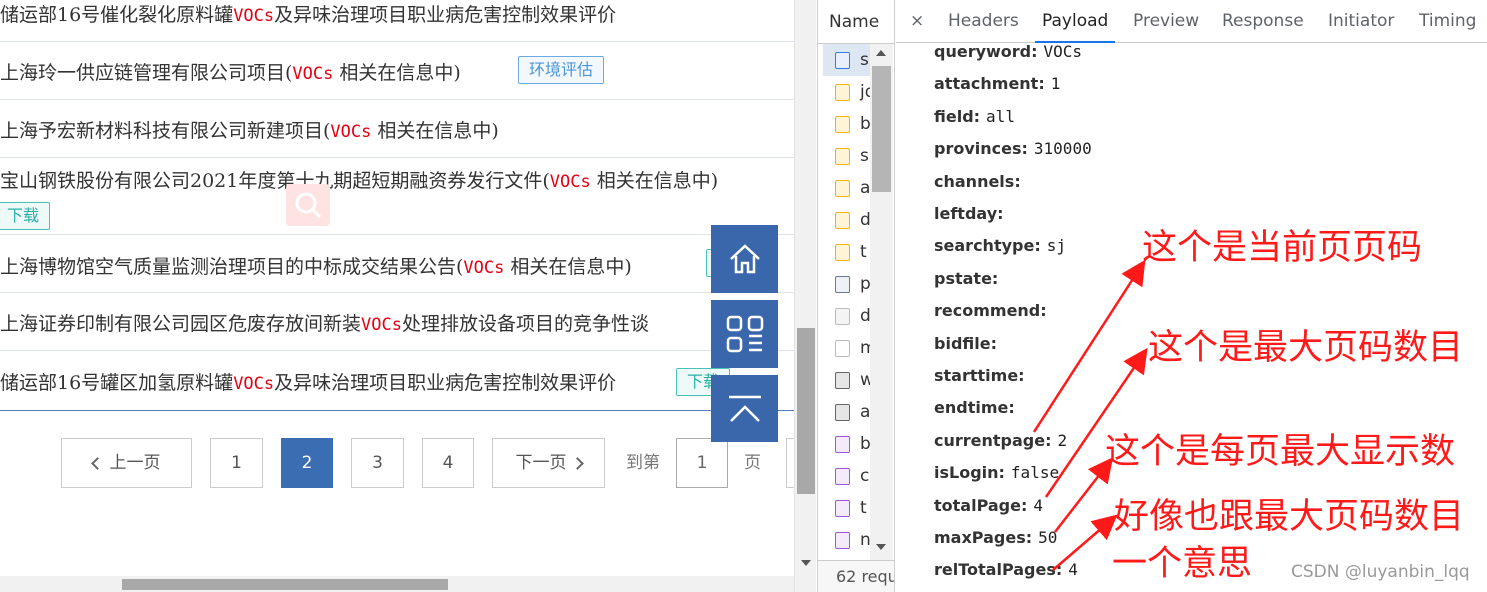 This screenshot has width=1487, height=592. Describe the element at coordinates (548, 463) in the screenshot. I see `next-page-button: 下一页` at that location.